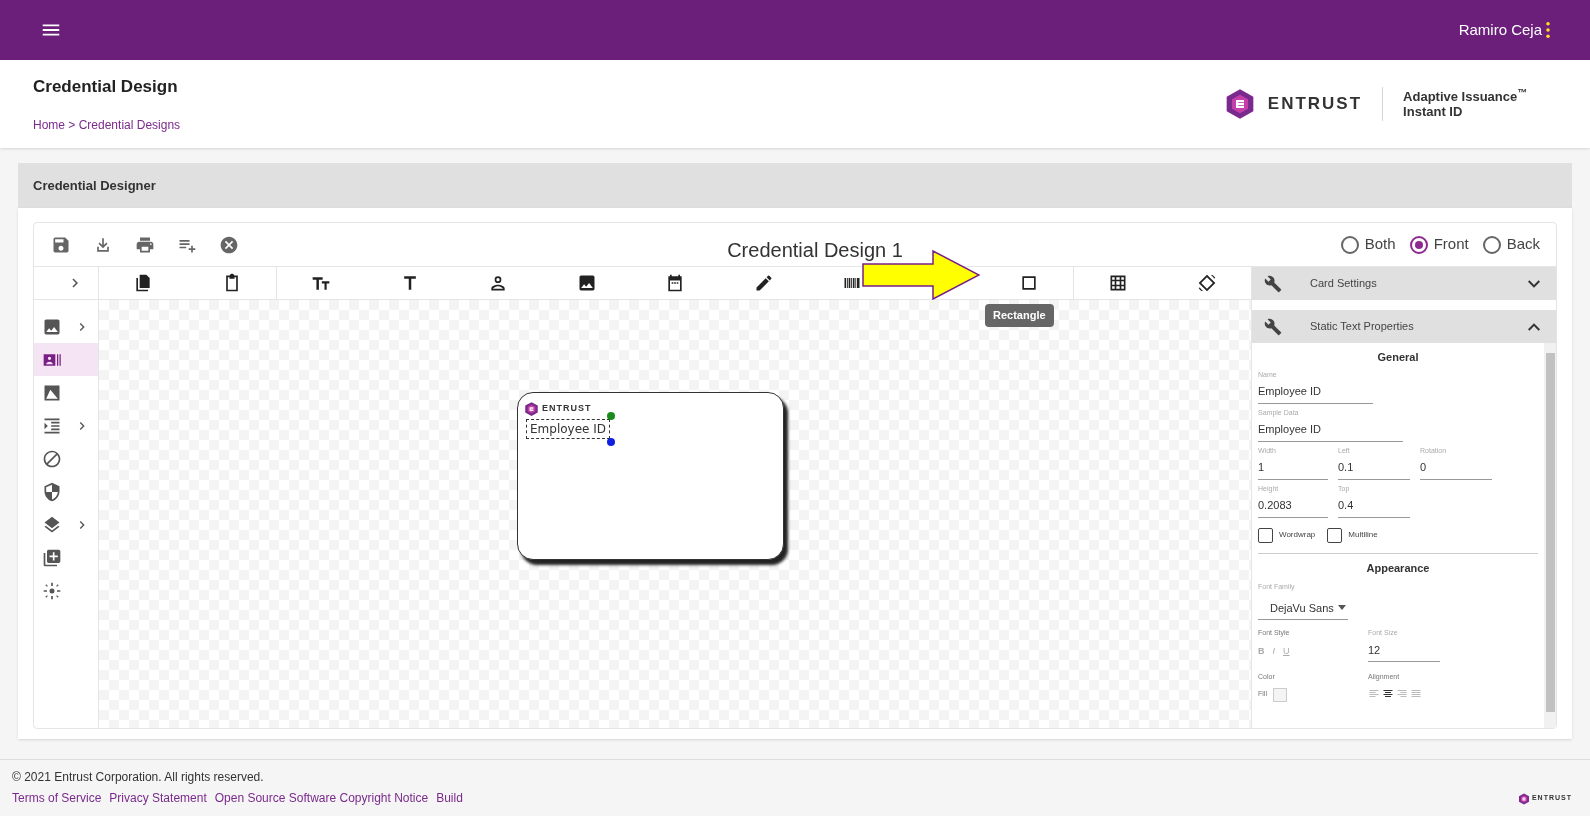 Image resolution: width=1590 pixels, height=816 pixels. What do you see at coordinates (1374, 468) in the screenshot?
I see `input-field: 0.1` at bounding box center [1374, 468].